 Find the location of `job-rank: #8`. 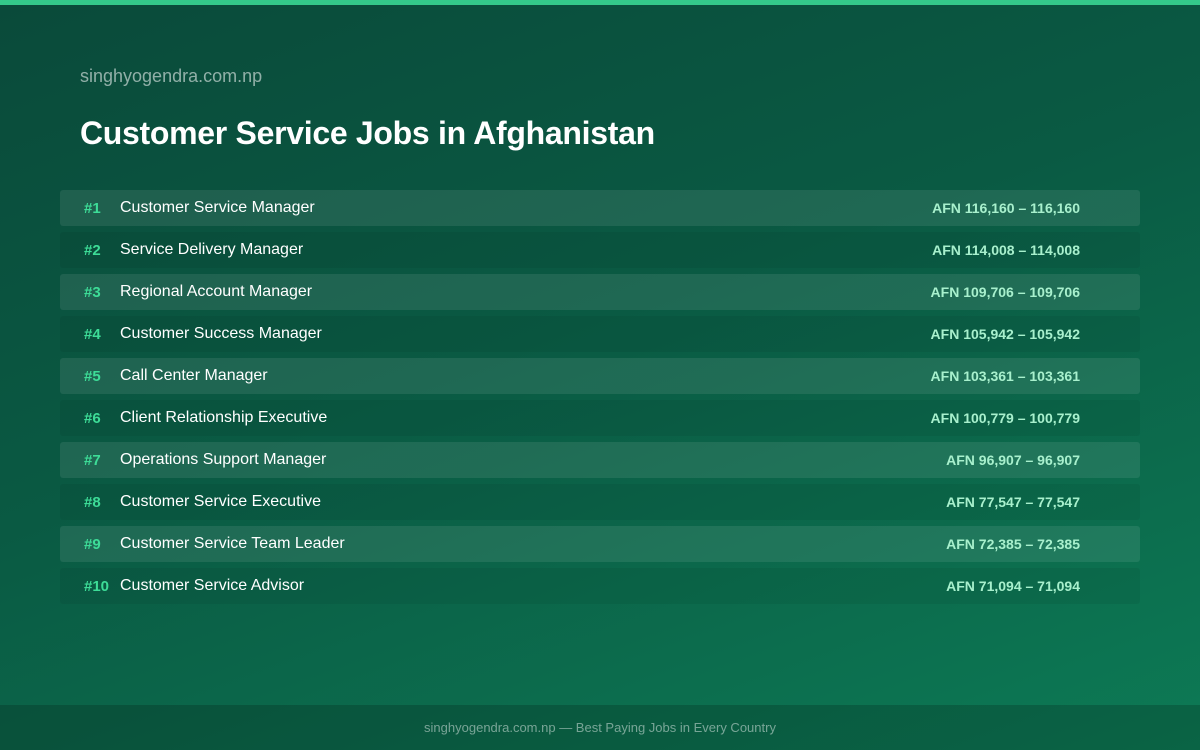

job-rank: #8 is located at coordinates (92, 502).